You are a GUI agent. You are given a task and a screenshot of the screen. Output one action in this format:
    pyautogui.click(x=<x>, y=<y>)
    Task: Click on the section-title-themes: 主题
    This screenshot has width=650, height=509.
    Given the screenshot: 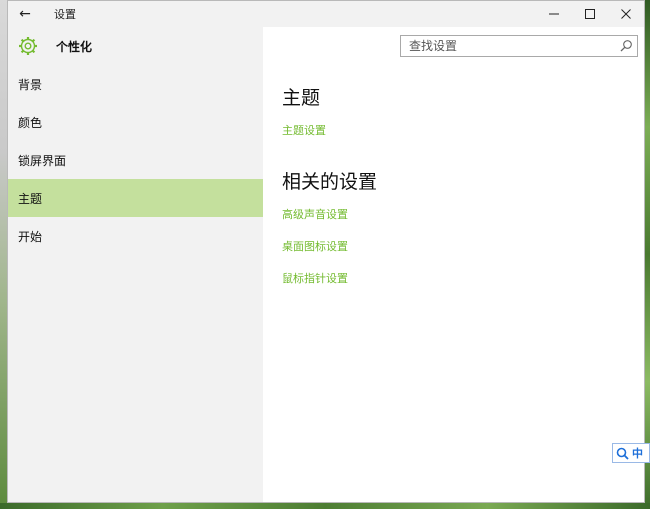 What is the action you would take?
    pyautogui.click(x=301, y=98)
    